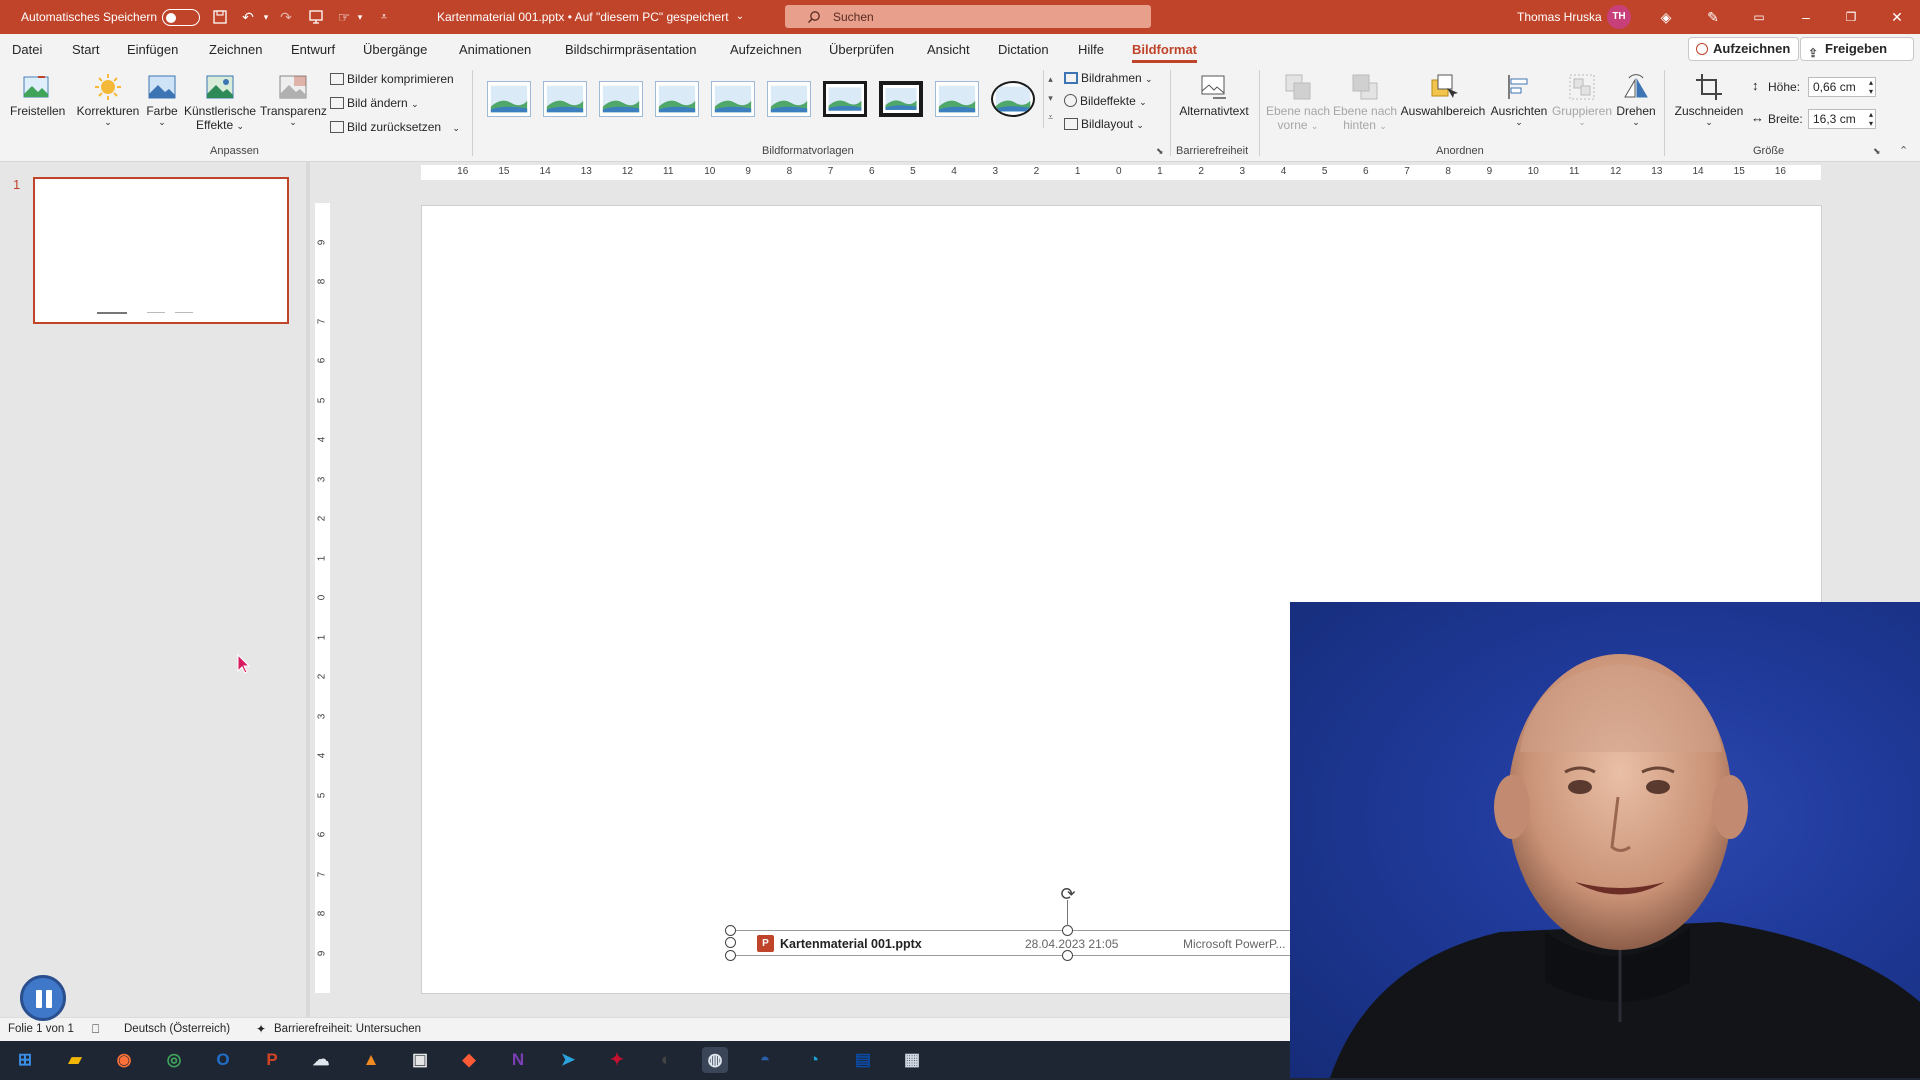 Image resolution: width=1920 pixels, height=1080 pixels. I want to click on tab-einfuegen: Einfügen, so click(152, 49).